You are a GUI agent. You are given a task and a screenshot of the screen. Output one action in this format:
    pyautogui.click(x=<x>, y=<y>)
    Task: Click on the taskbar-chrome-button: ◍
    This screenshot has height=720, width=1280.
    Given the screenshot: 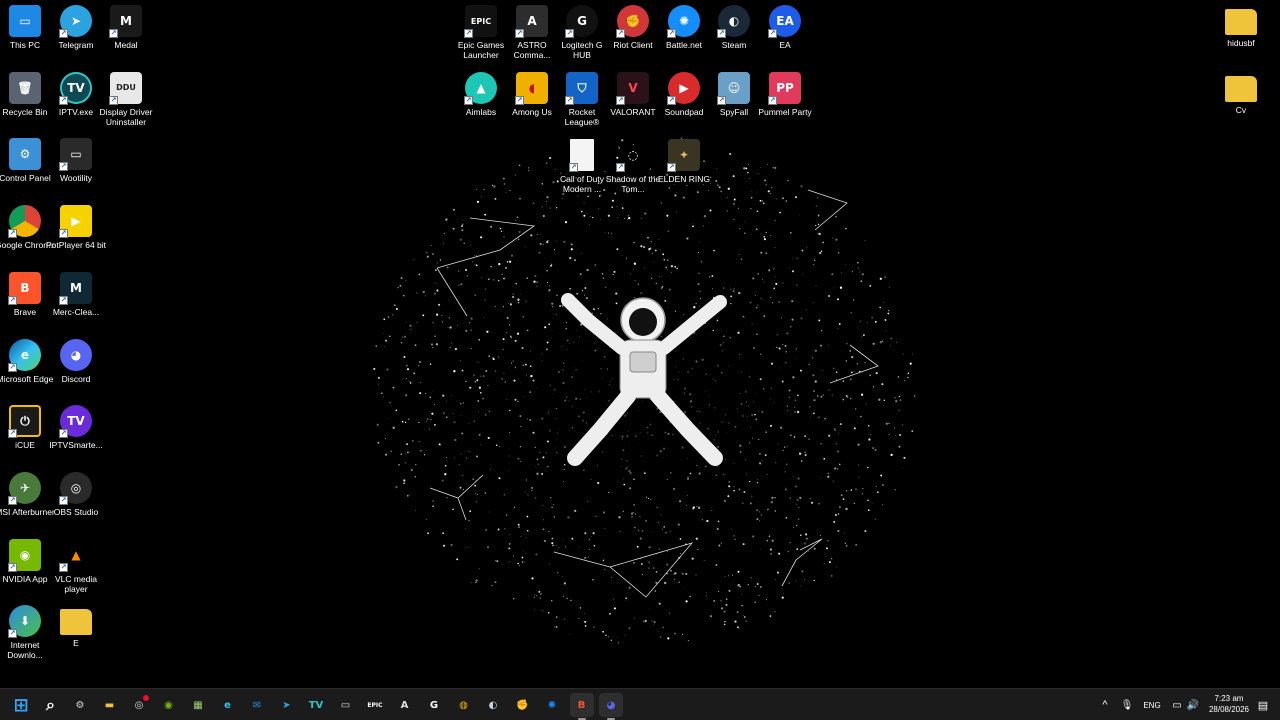 What is the action you would take?
    pyautogui.click(x=464, y=705)
    